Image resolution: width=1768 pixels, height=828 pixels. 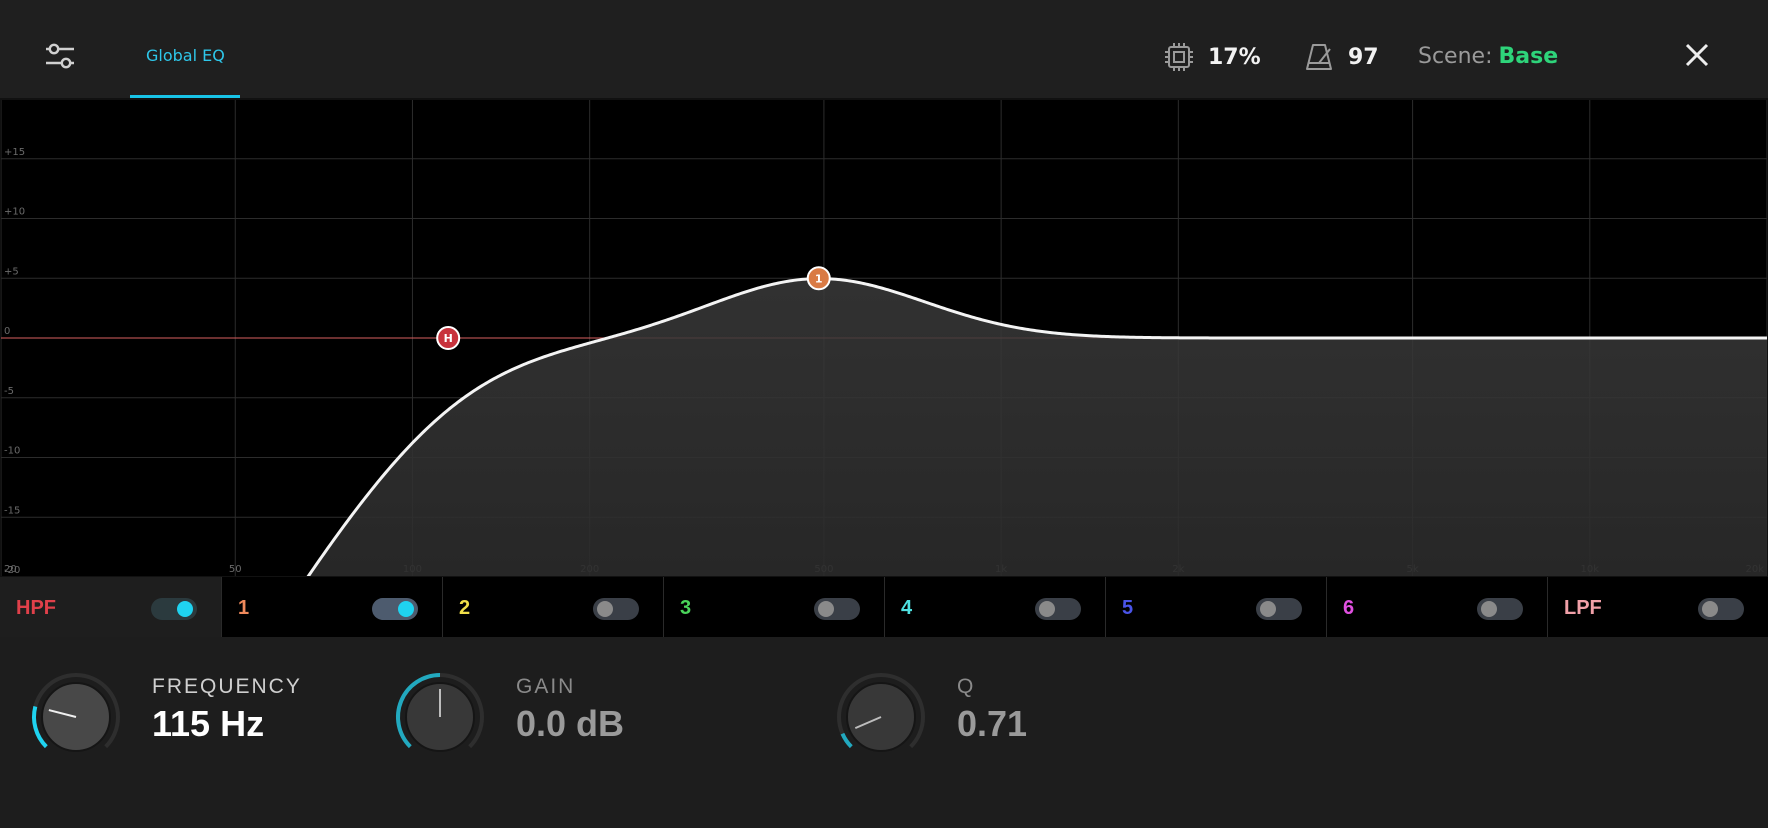 I want to click on gain-value: 0.0 dB, so click(x=570, y=724).